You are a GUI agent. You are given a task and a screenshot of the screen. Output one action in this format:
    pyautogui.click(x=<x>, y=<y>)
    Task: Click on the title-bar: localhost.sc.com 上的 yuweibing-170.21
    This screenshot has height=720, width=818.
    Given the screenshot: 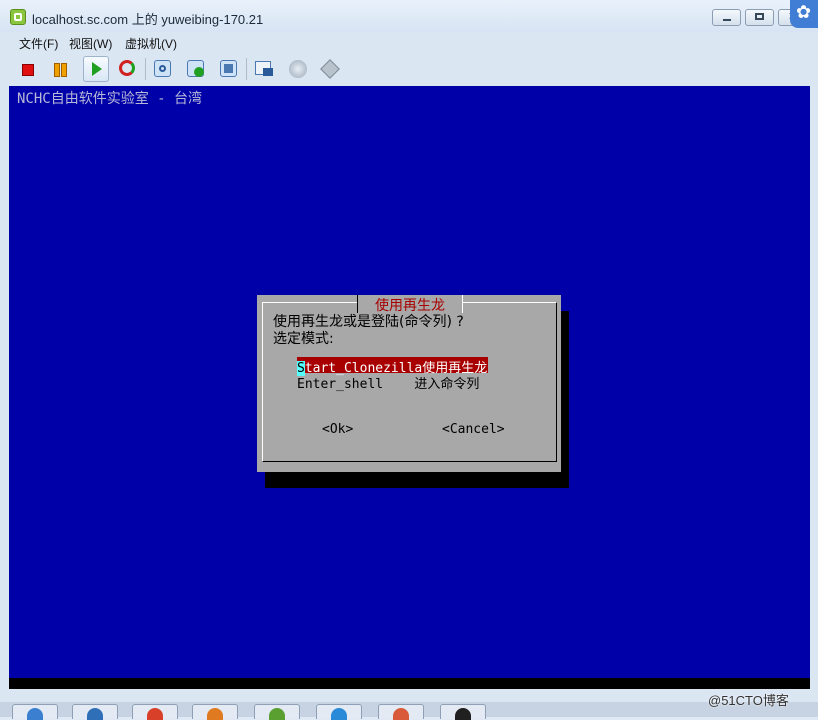 What is the action you would take?
    pyautogui.click(x=409, y=16)
    